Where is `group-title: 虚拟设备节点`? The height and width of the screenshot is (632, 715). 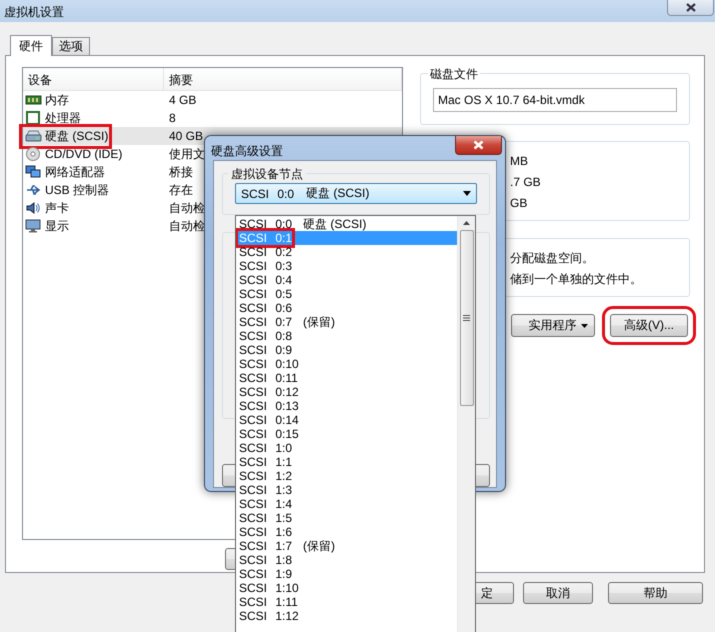 group-title: 虚拟设备节点 is located at coordinates (267, 174).